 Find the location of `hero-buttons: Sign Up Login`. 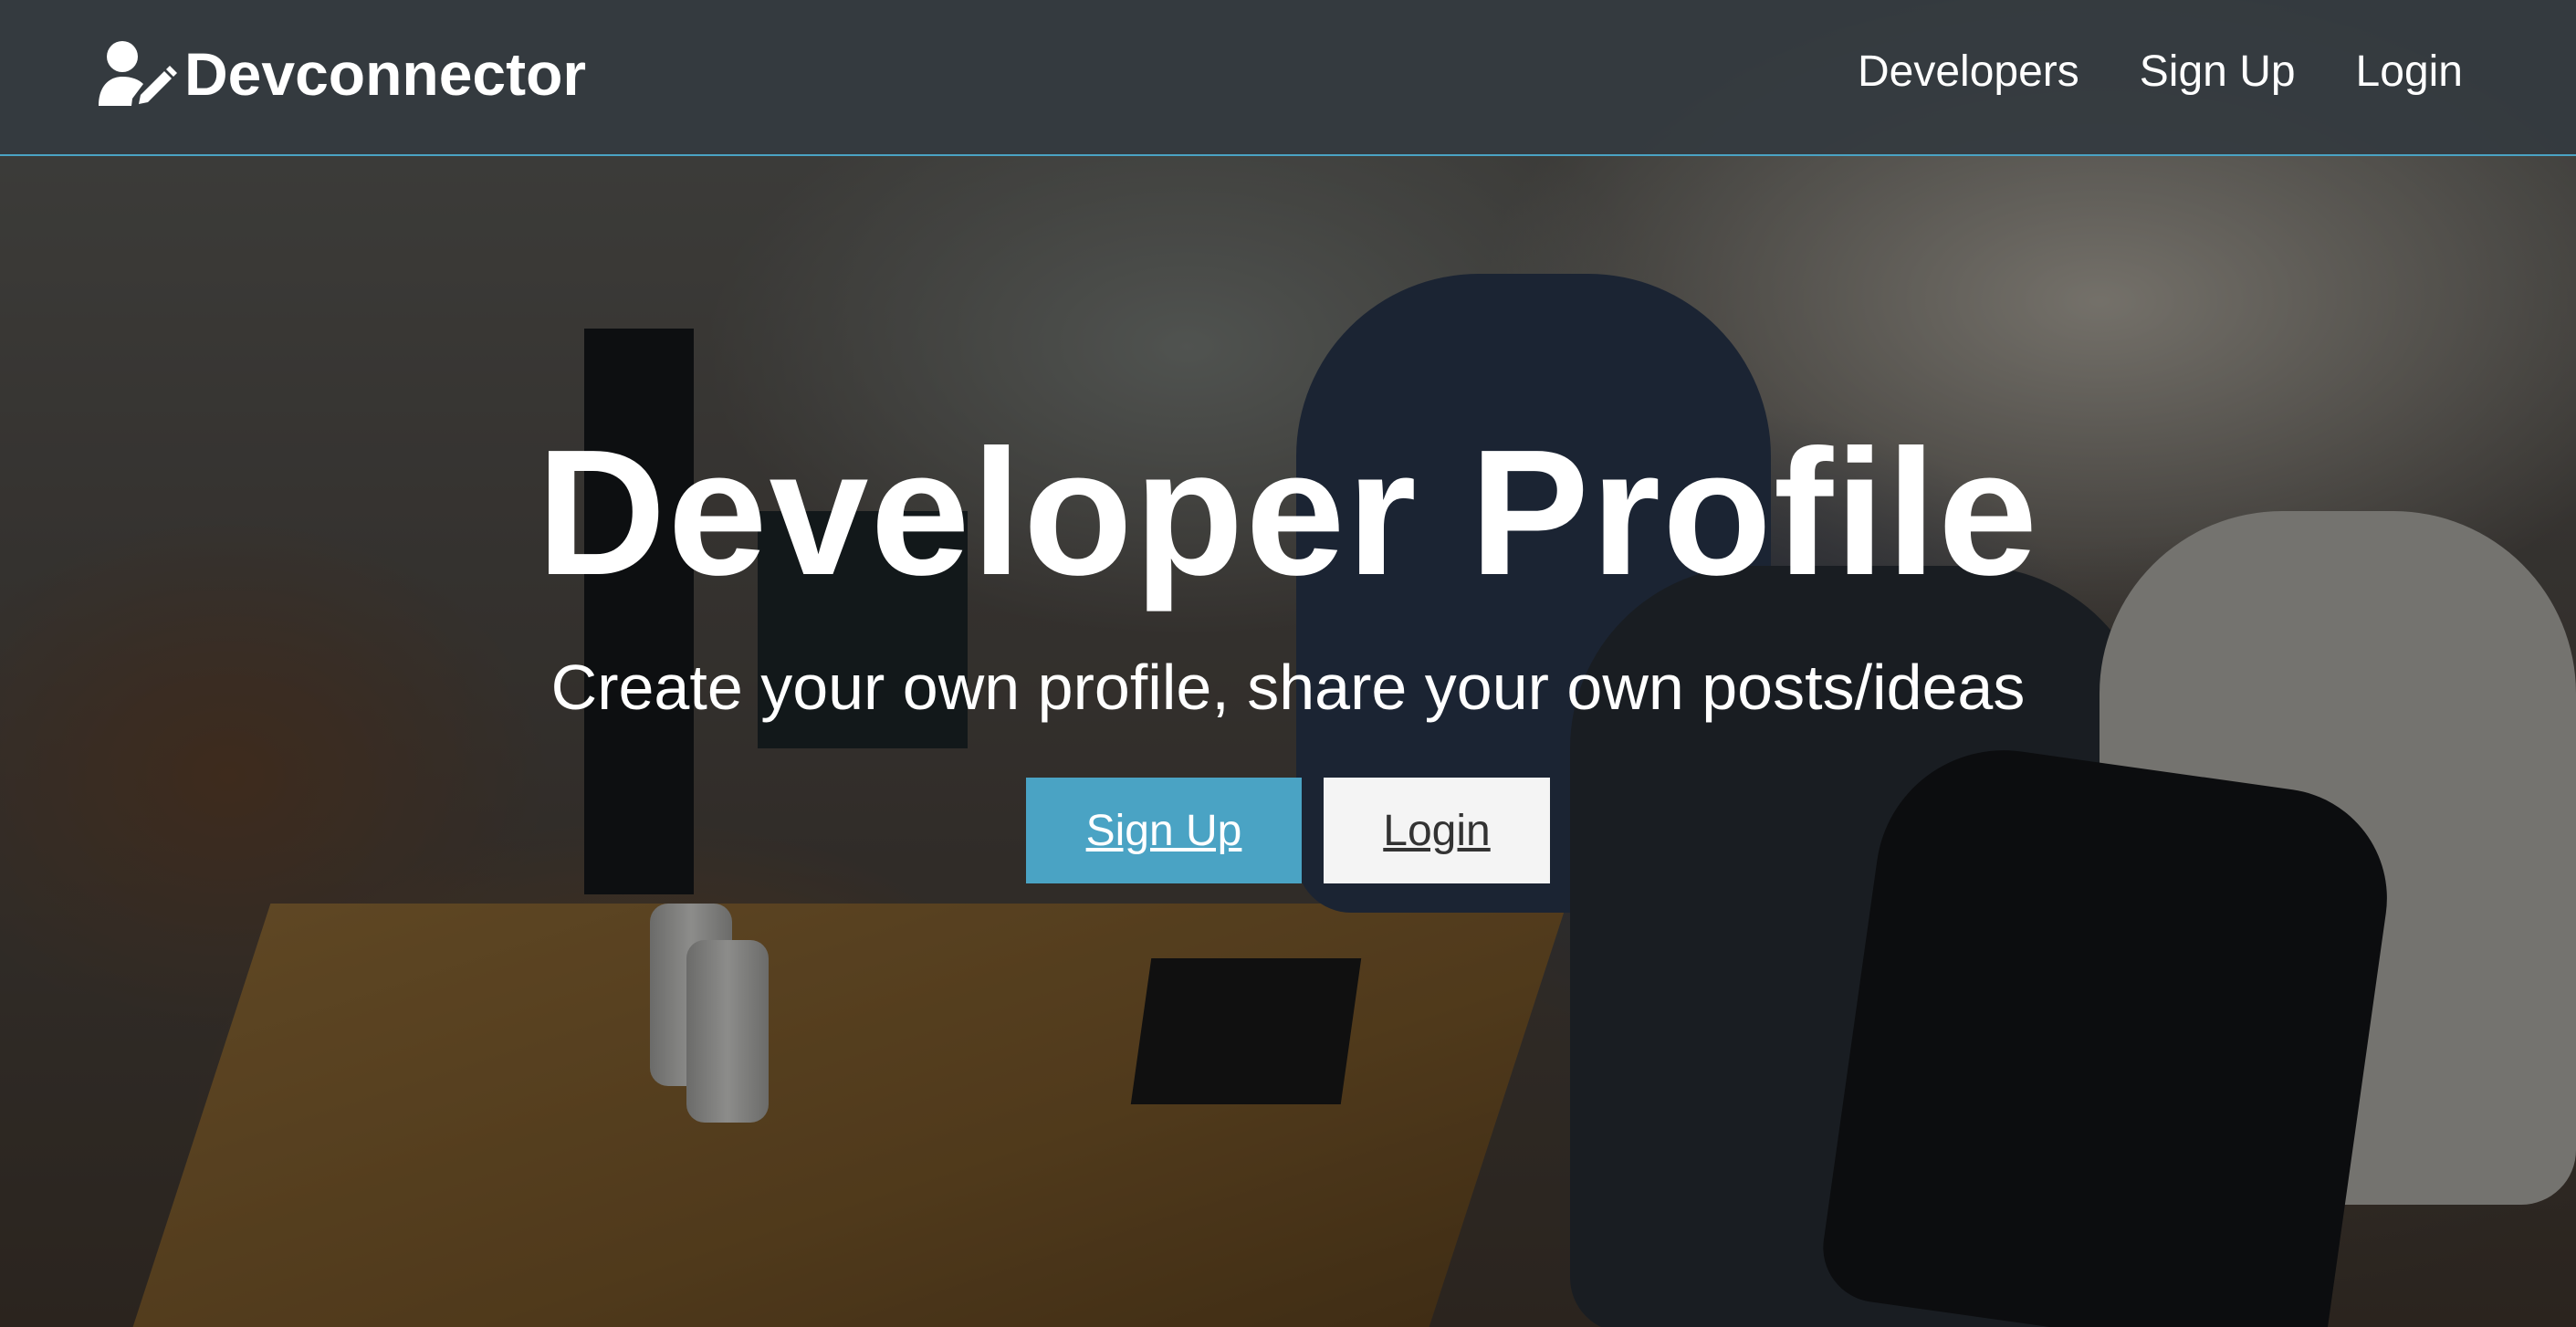

hero-buttons: Sign Up Login is located at coordinates (1288, 830).